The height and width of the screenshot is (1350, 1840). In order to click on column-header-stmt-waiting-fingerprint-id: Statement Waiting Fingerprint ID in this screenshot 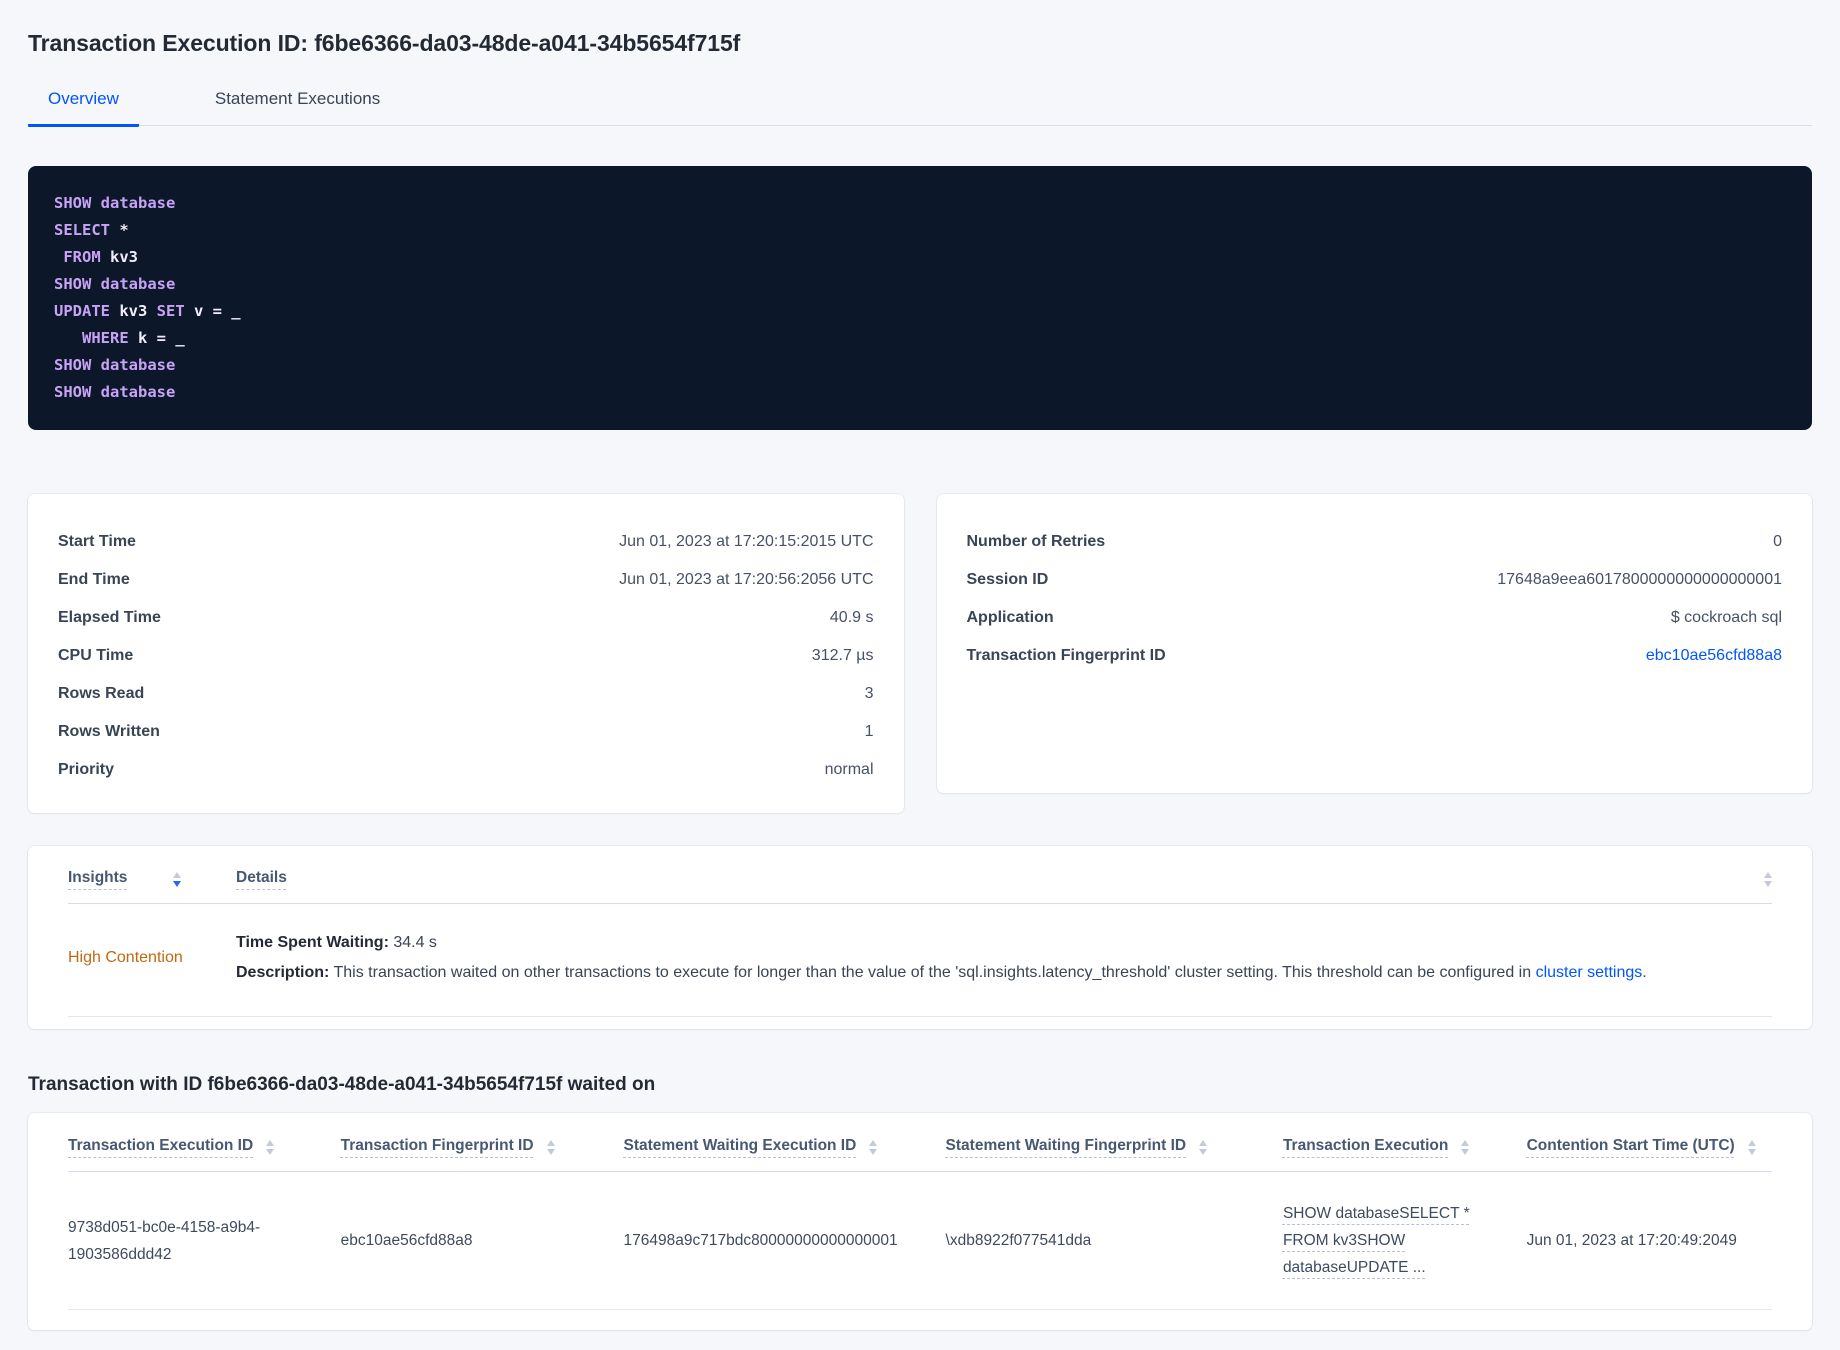, I will do `click(1114, 1146)`.